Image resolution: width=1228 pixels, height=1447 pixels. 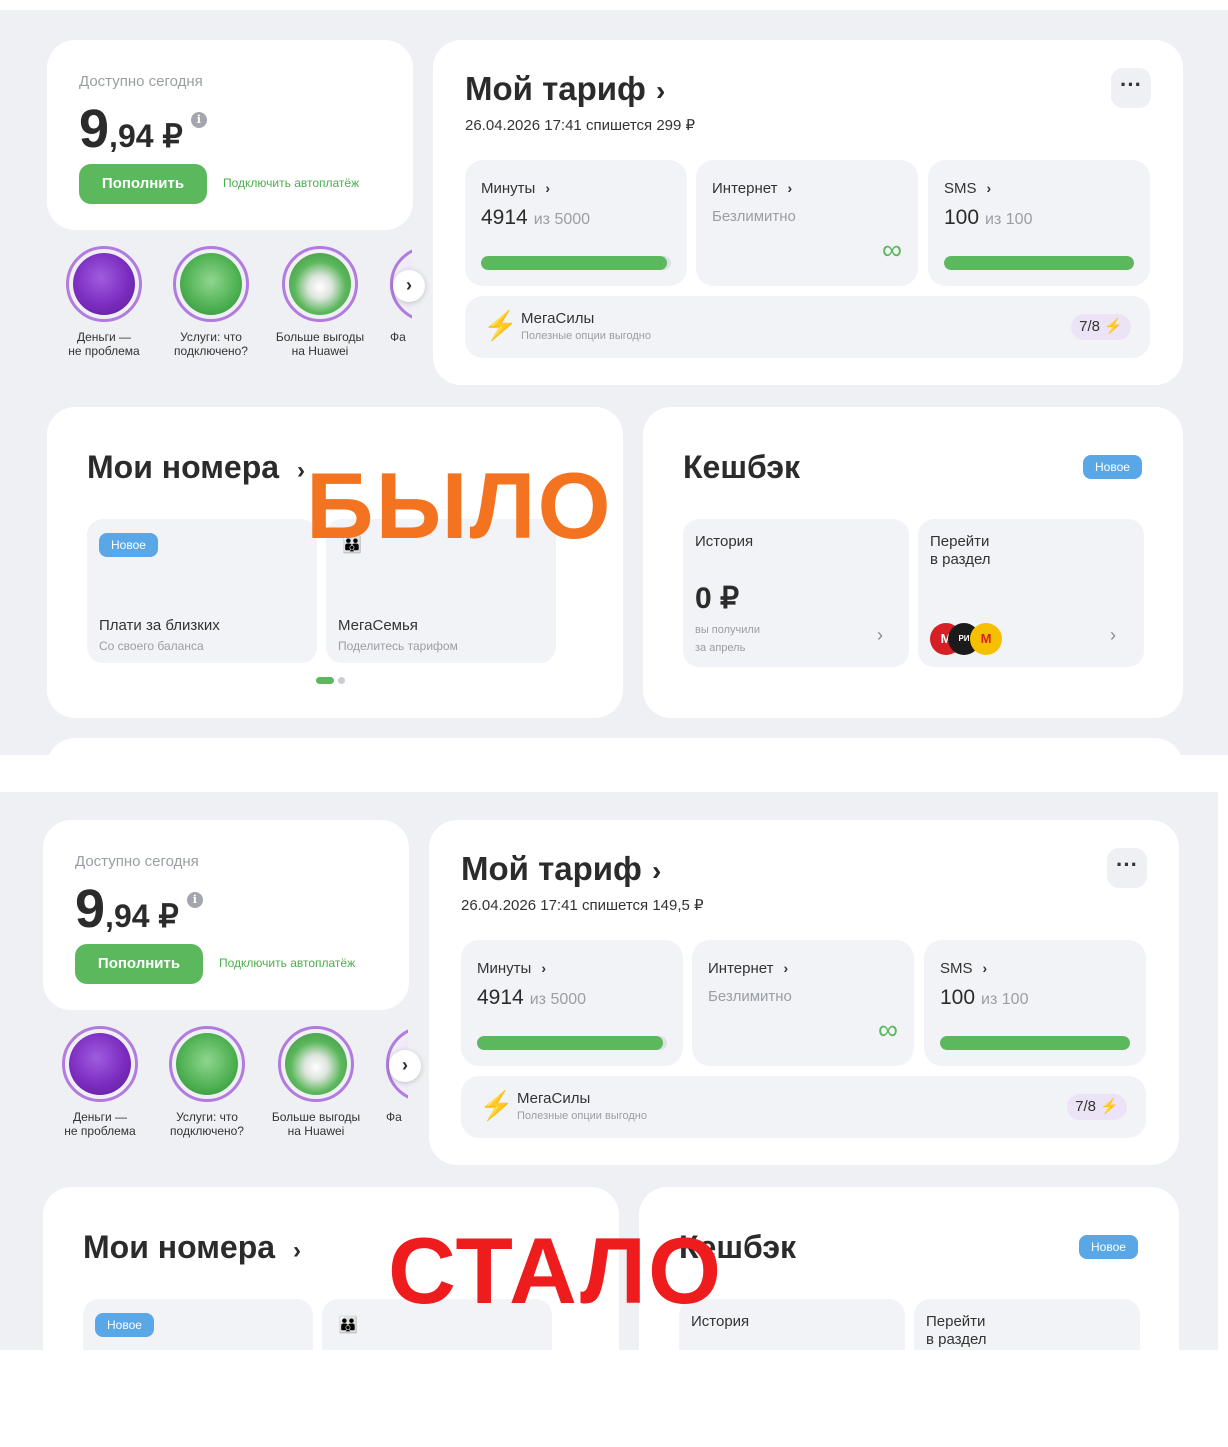 I want to click on money-story-icon, so click(x=100, y=1064).